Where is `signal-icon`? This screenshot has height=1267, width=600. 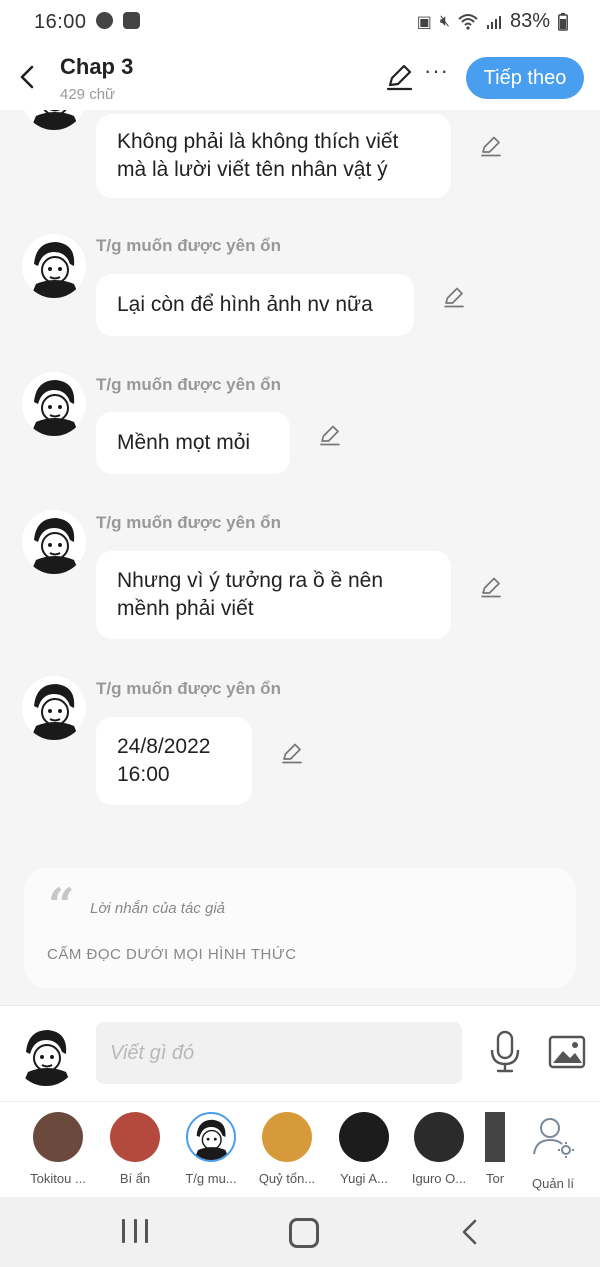
signal-icon is located at coordinates (493, 22).